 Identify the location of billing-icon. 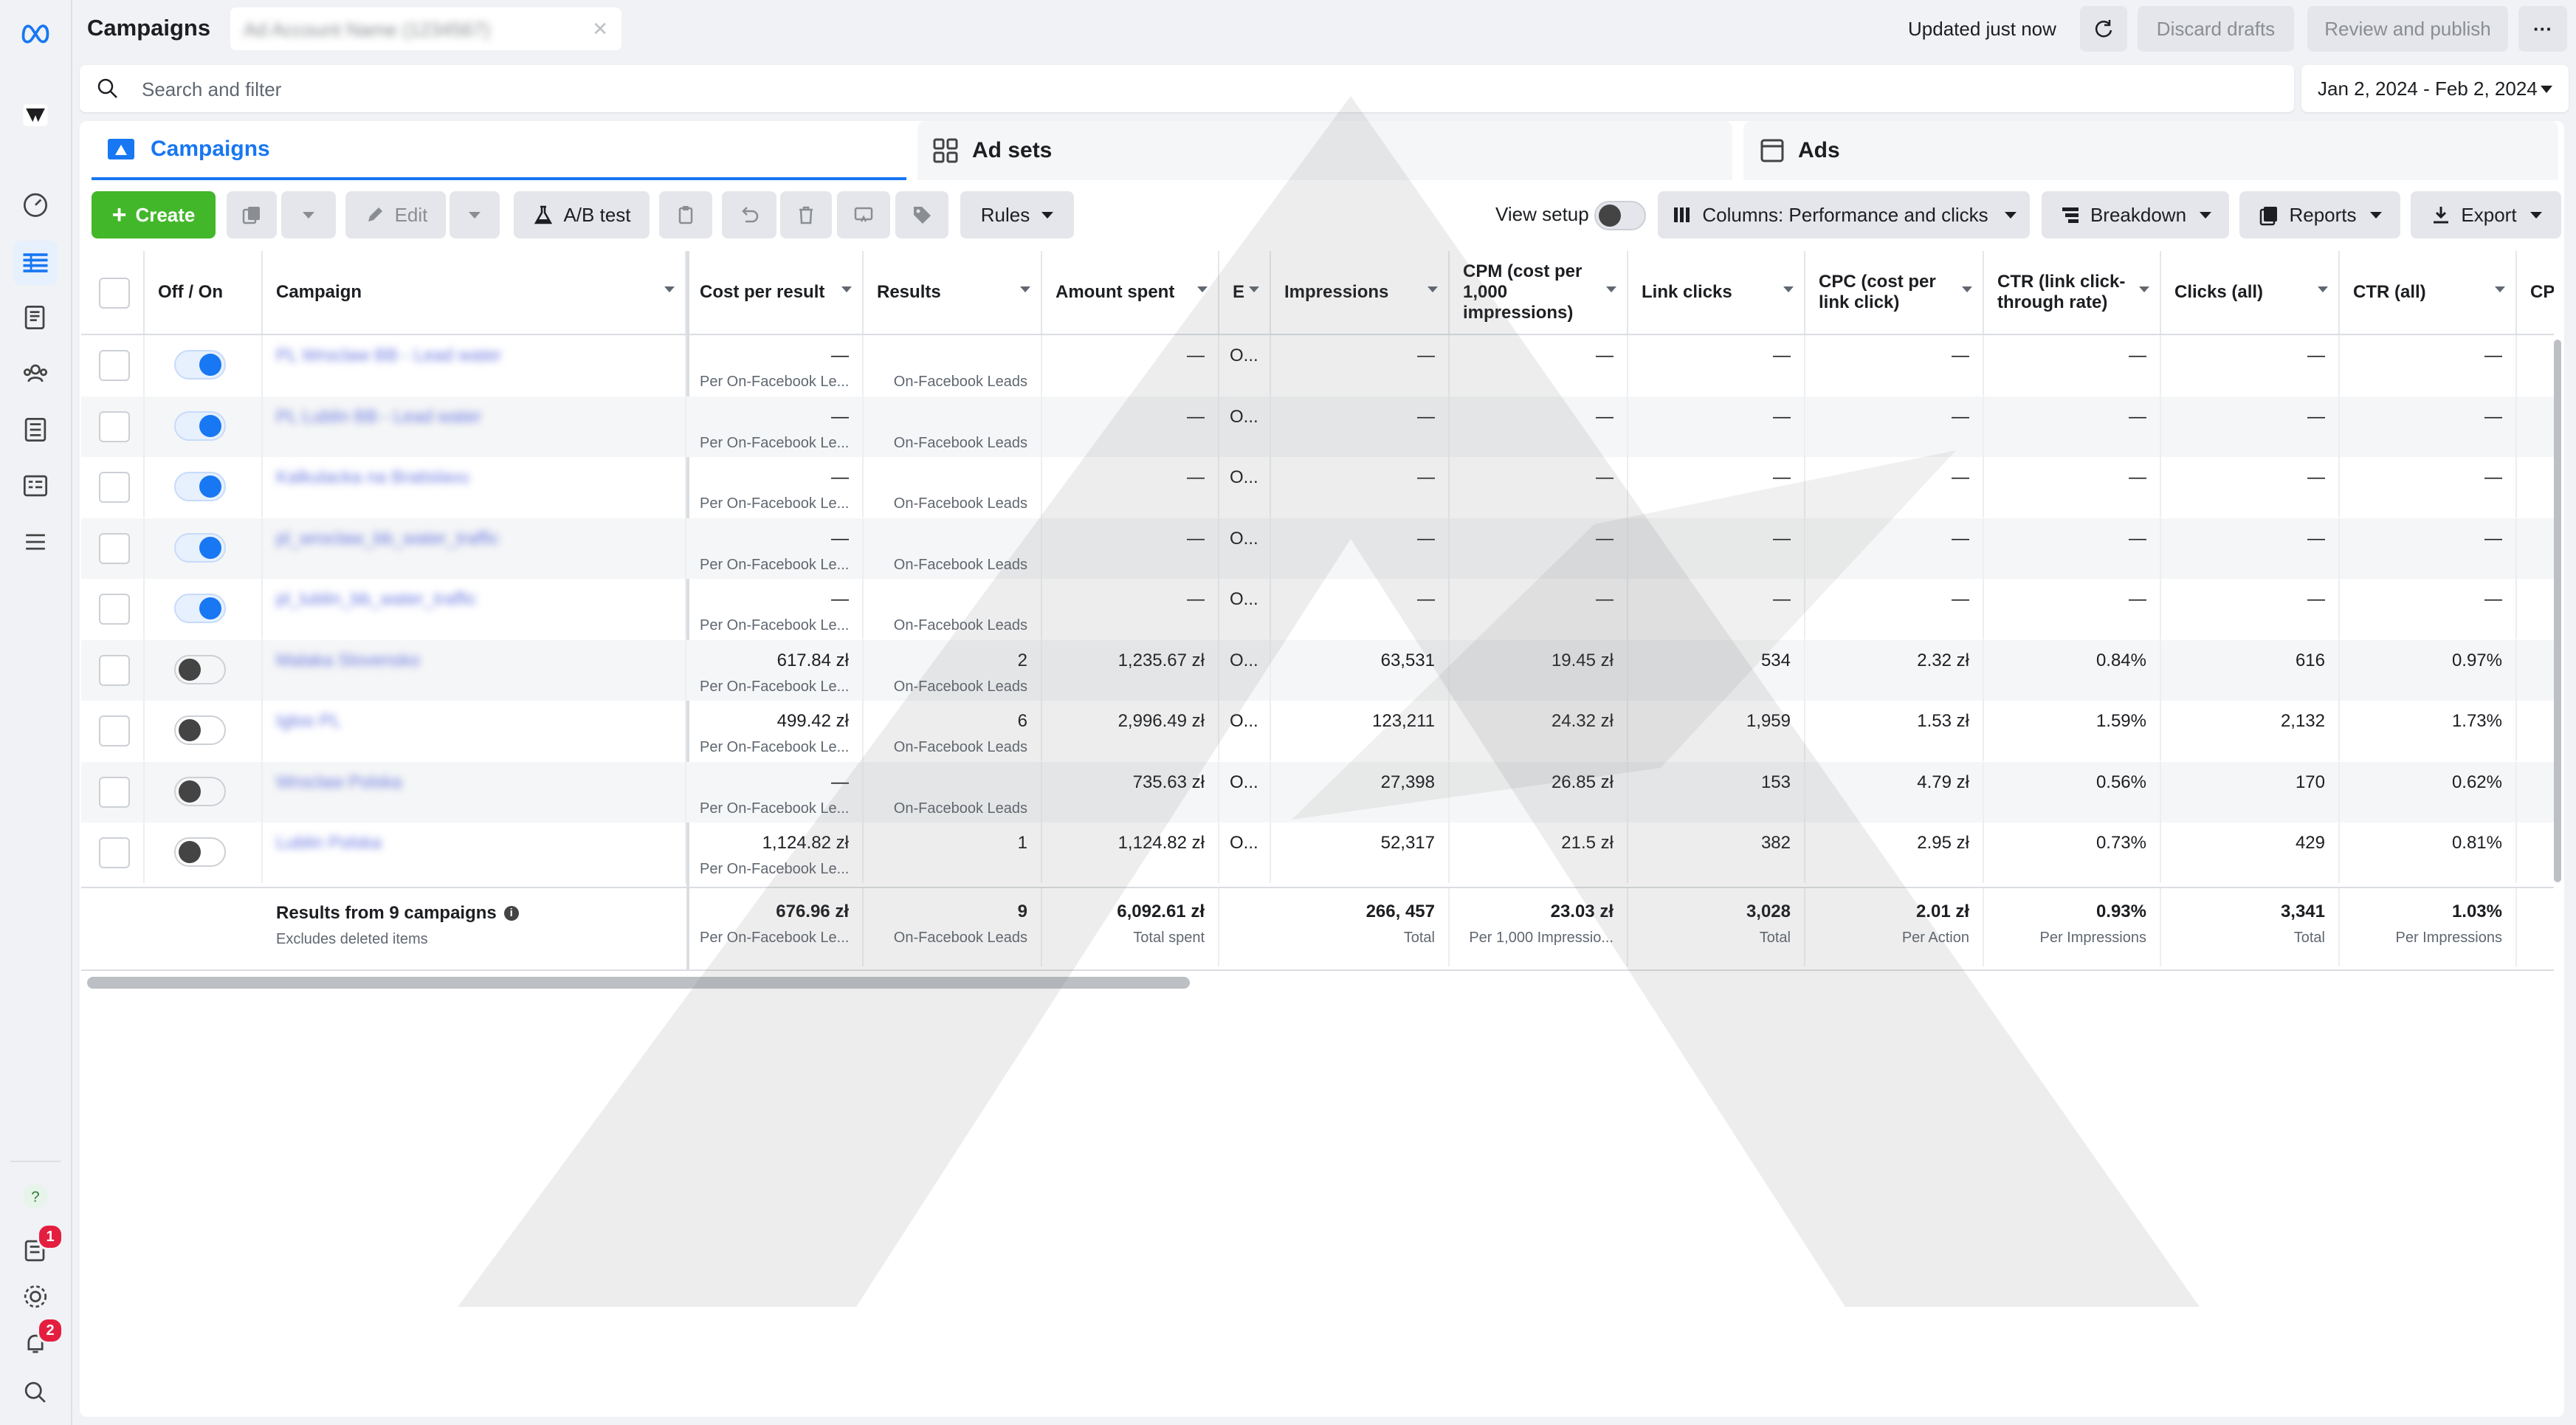
(35, 430).